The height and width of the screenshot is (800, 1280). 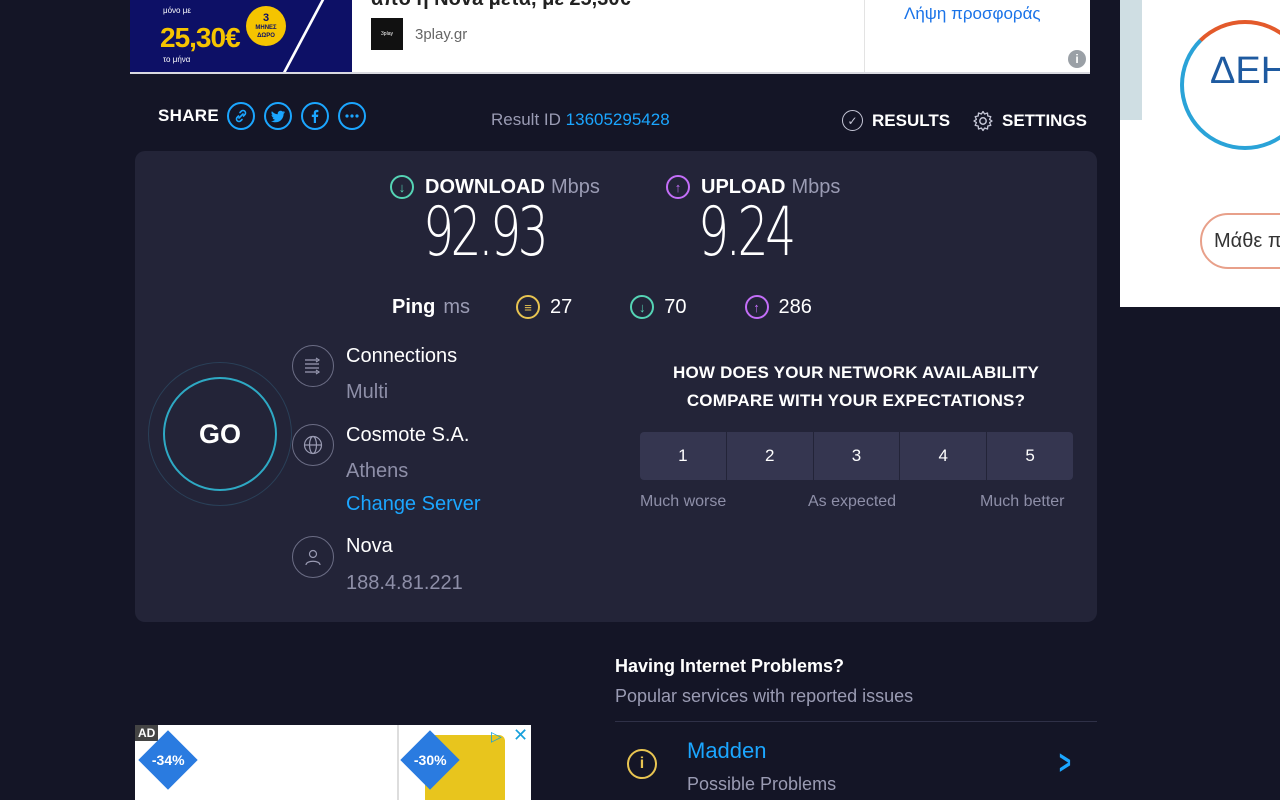 I want to click on ping-idle: ≡ 27, so click(x=544, y=307).